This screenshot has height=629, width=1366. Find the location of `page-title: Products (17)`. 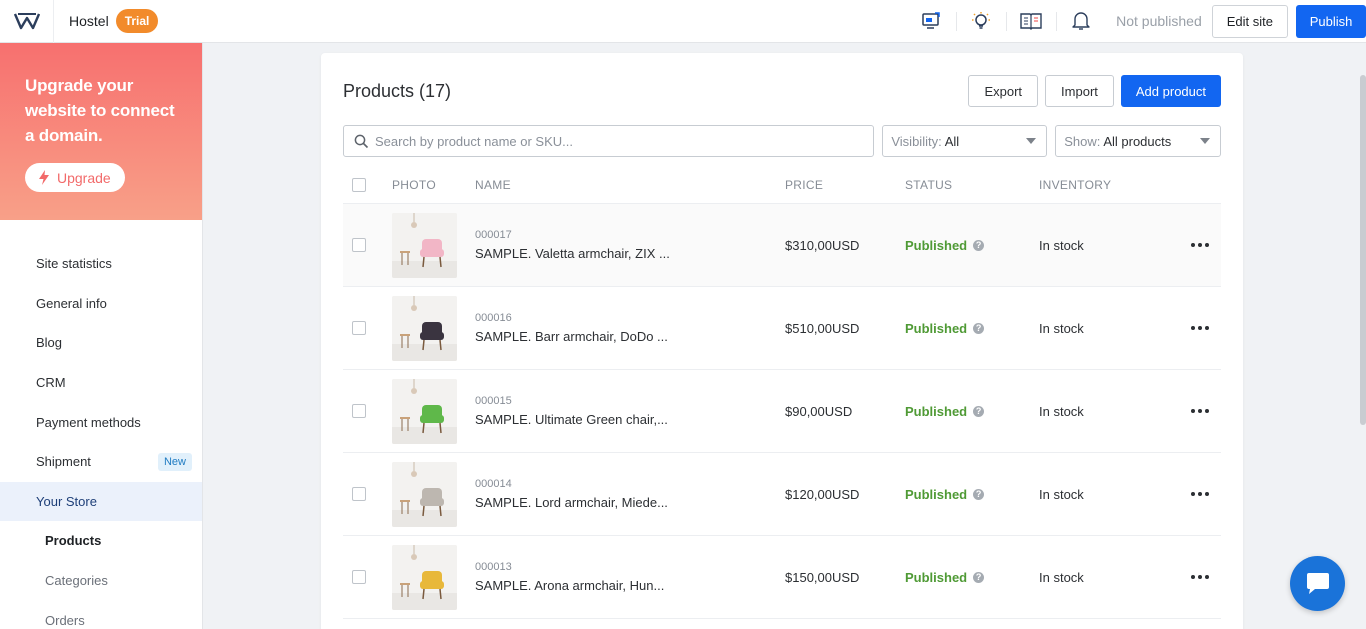

page-title: Products (17) is located at coordinates (397, 90).